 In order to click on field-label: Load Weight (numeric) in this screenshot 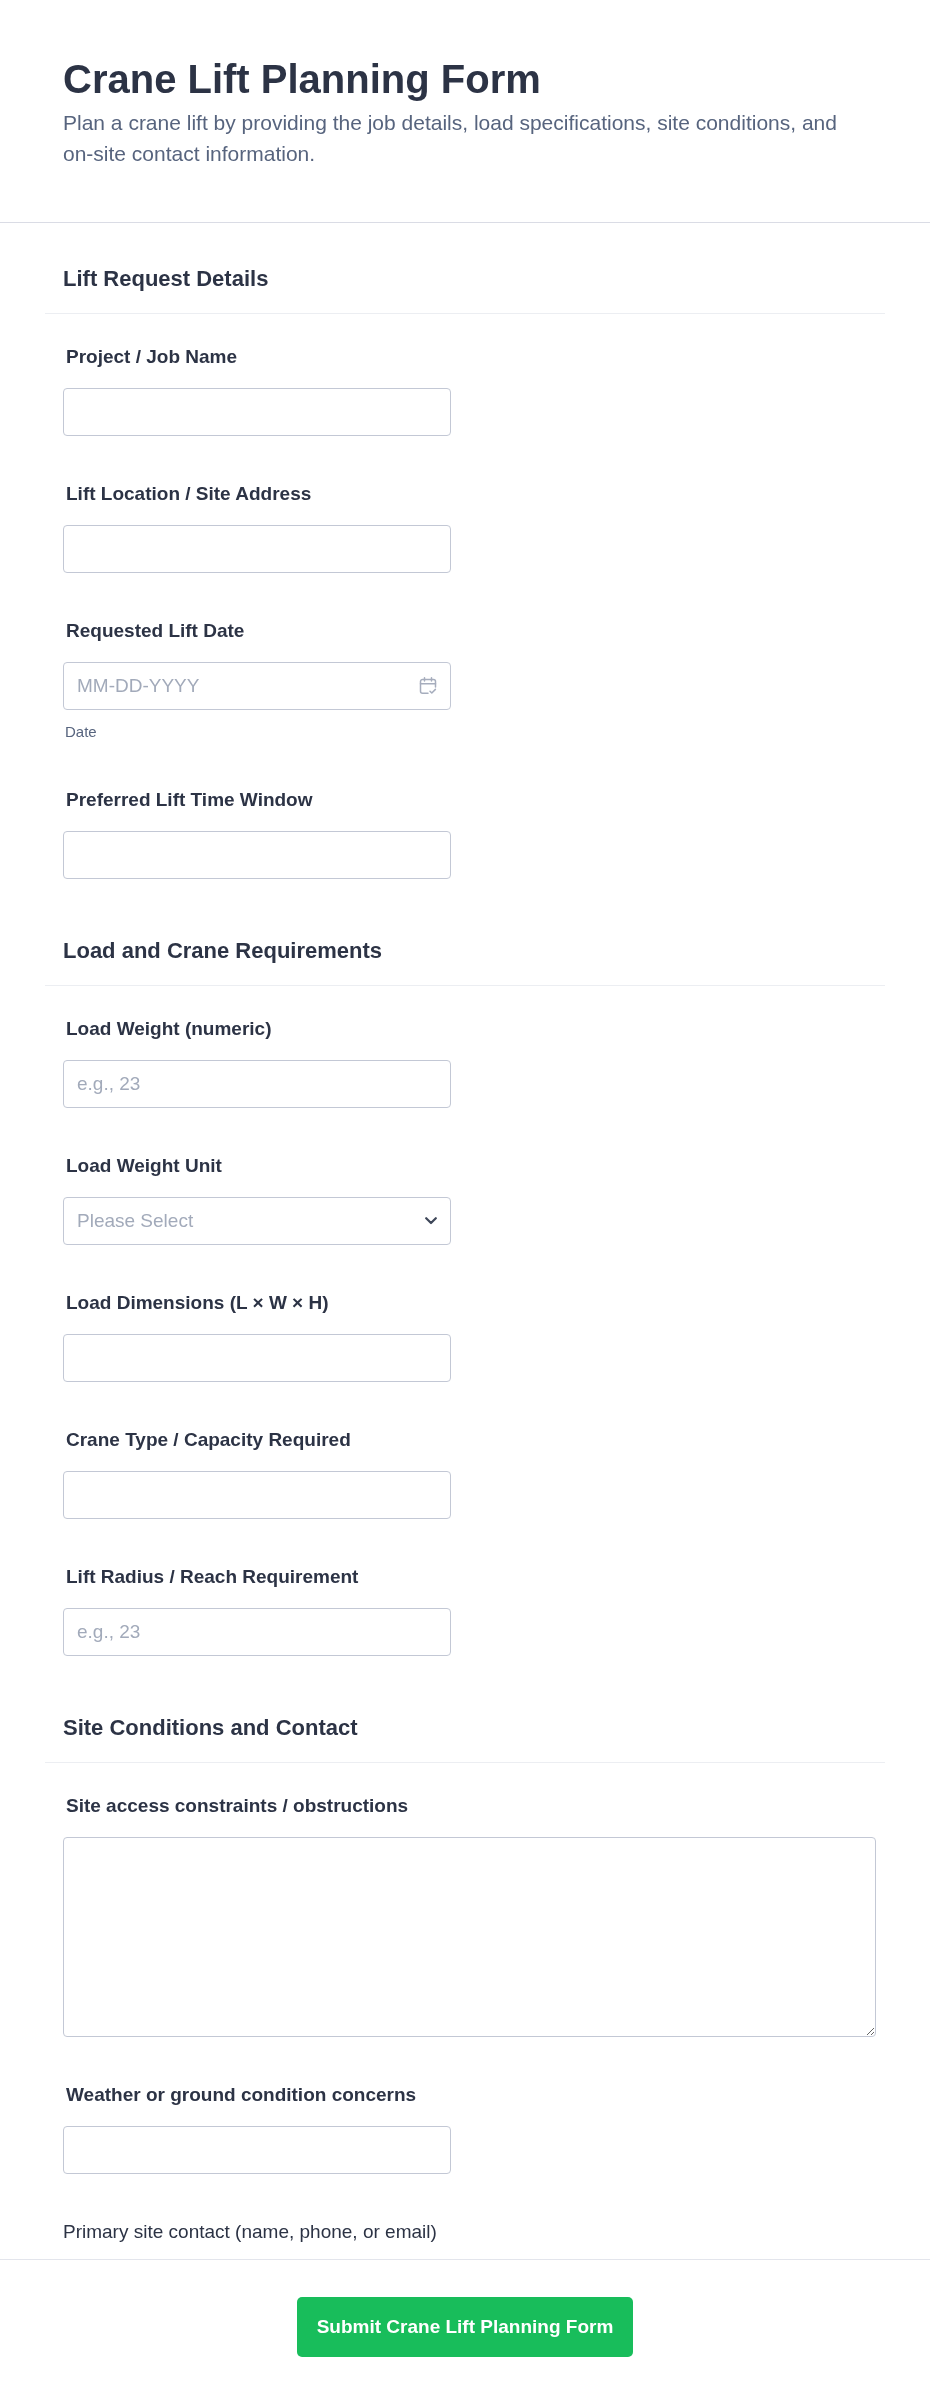, I will do `click(169, 1029)`.